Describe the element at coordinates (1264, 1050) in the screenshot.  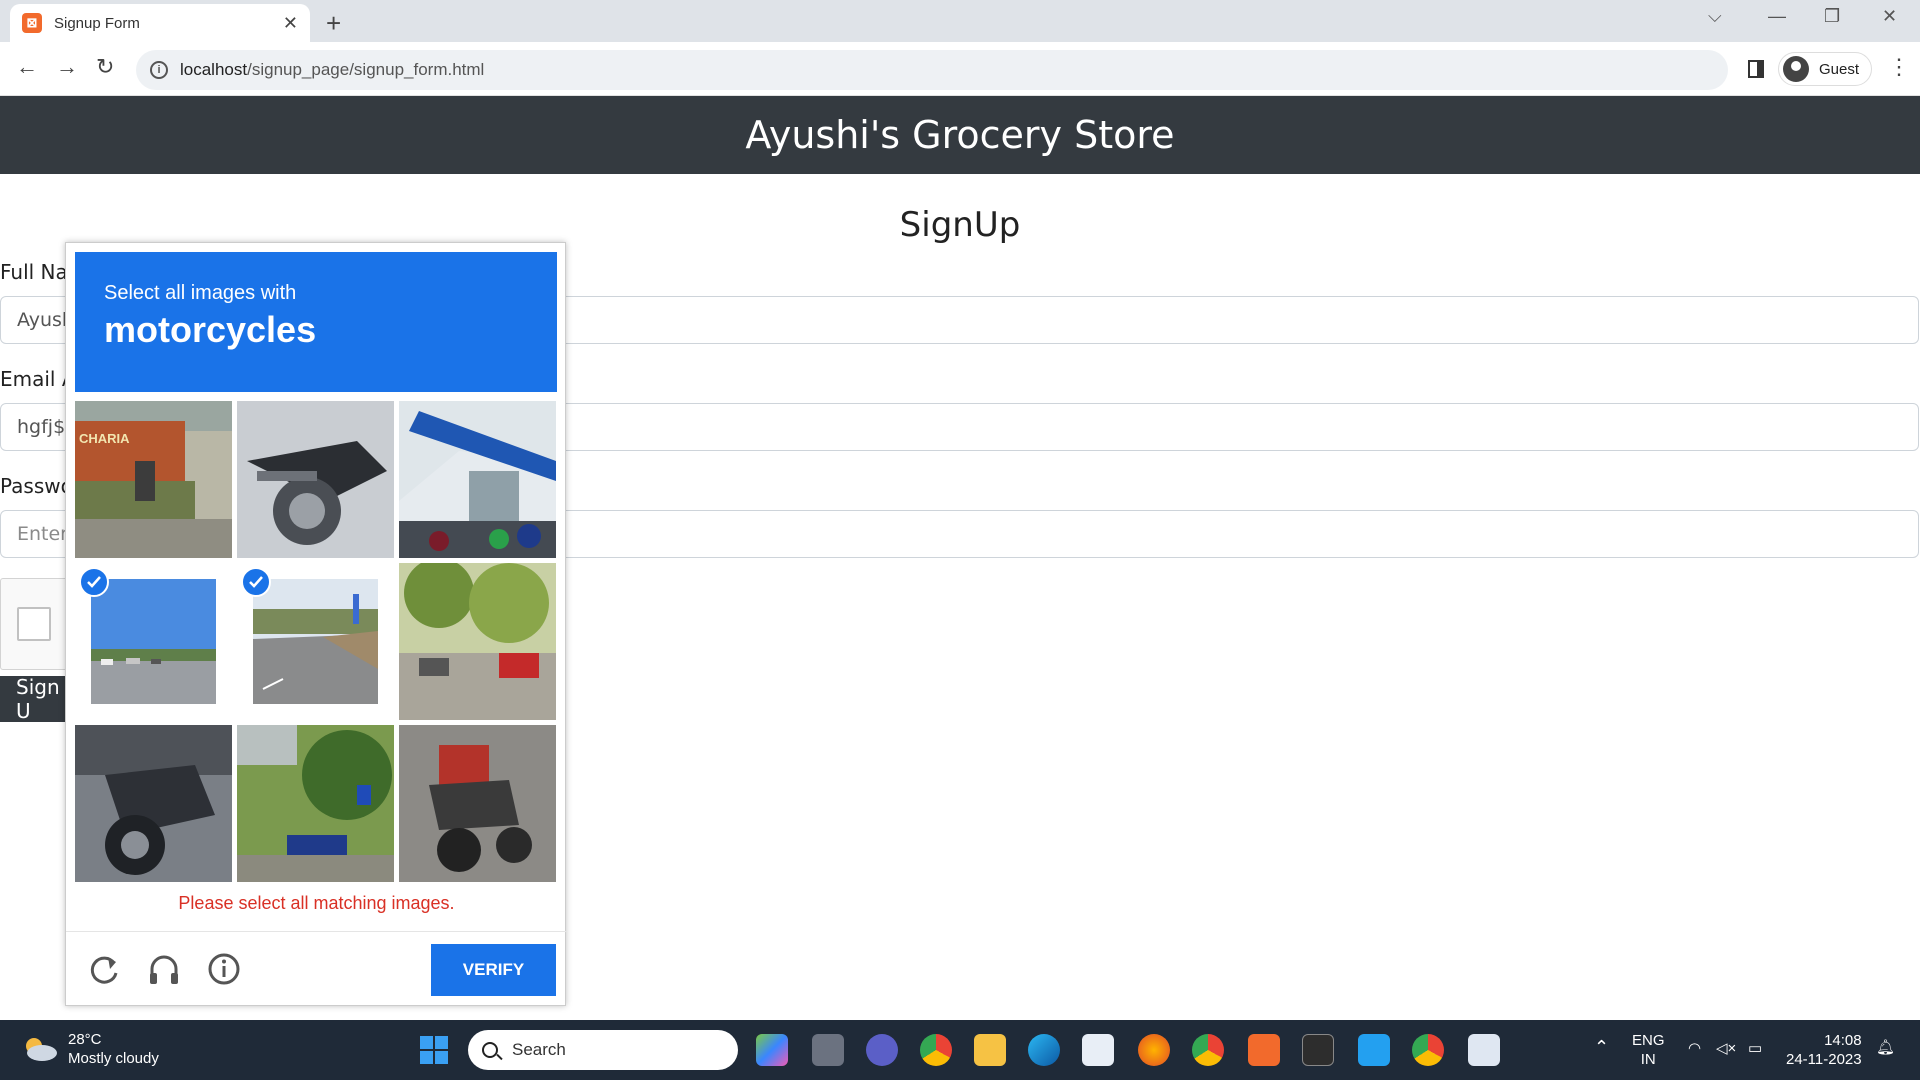
I see `xampp-icon` at that location.